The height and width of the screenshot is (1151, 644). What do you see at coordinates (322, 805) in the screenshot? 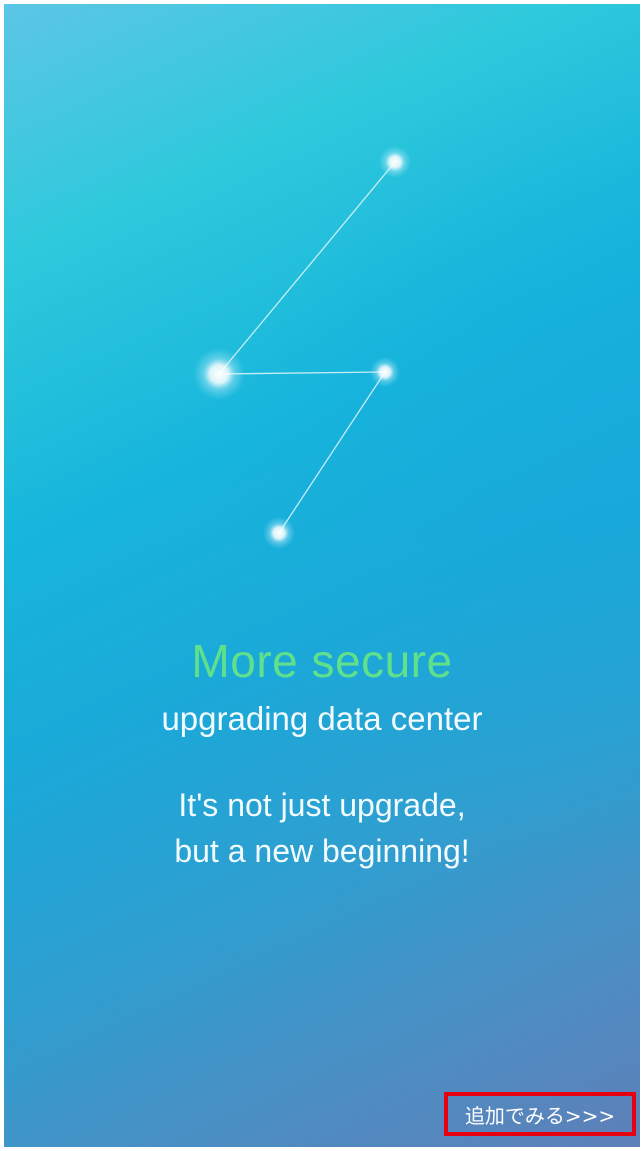
I see `tagline-line: It's not just upgrade,` at bounding box center [322, 805].